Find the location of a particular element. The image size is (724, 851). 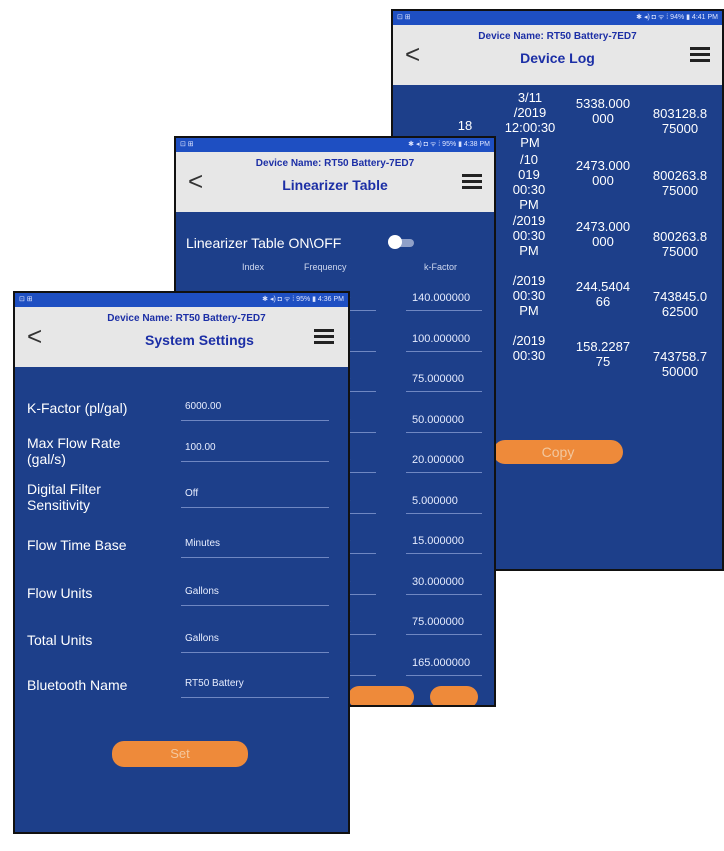

status-right-indicators: ✱ ◂) ◘ ᯤ ⁞ 94% ▮ 4:41 PM is located at coordinates (677, 17).